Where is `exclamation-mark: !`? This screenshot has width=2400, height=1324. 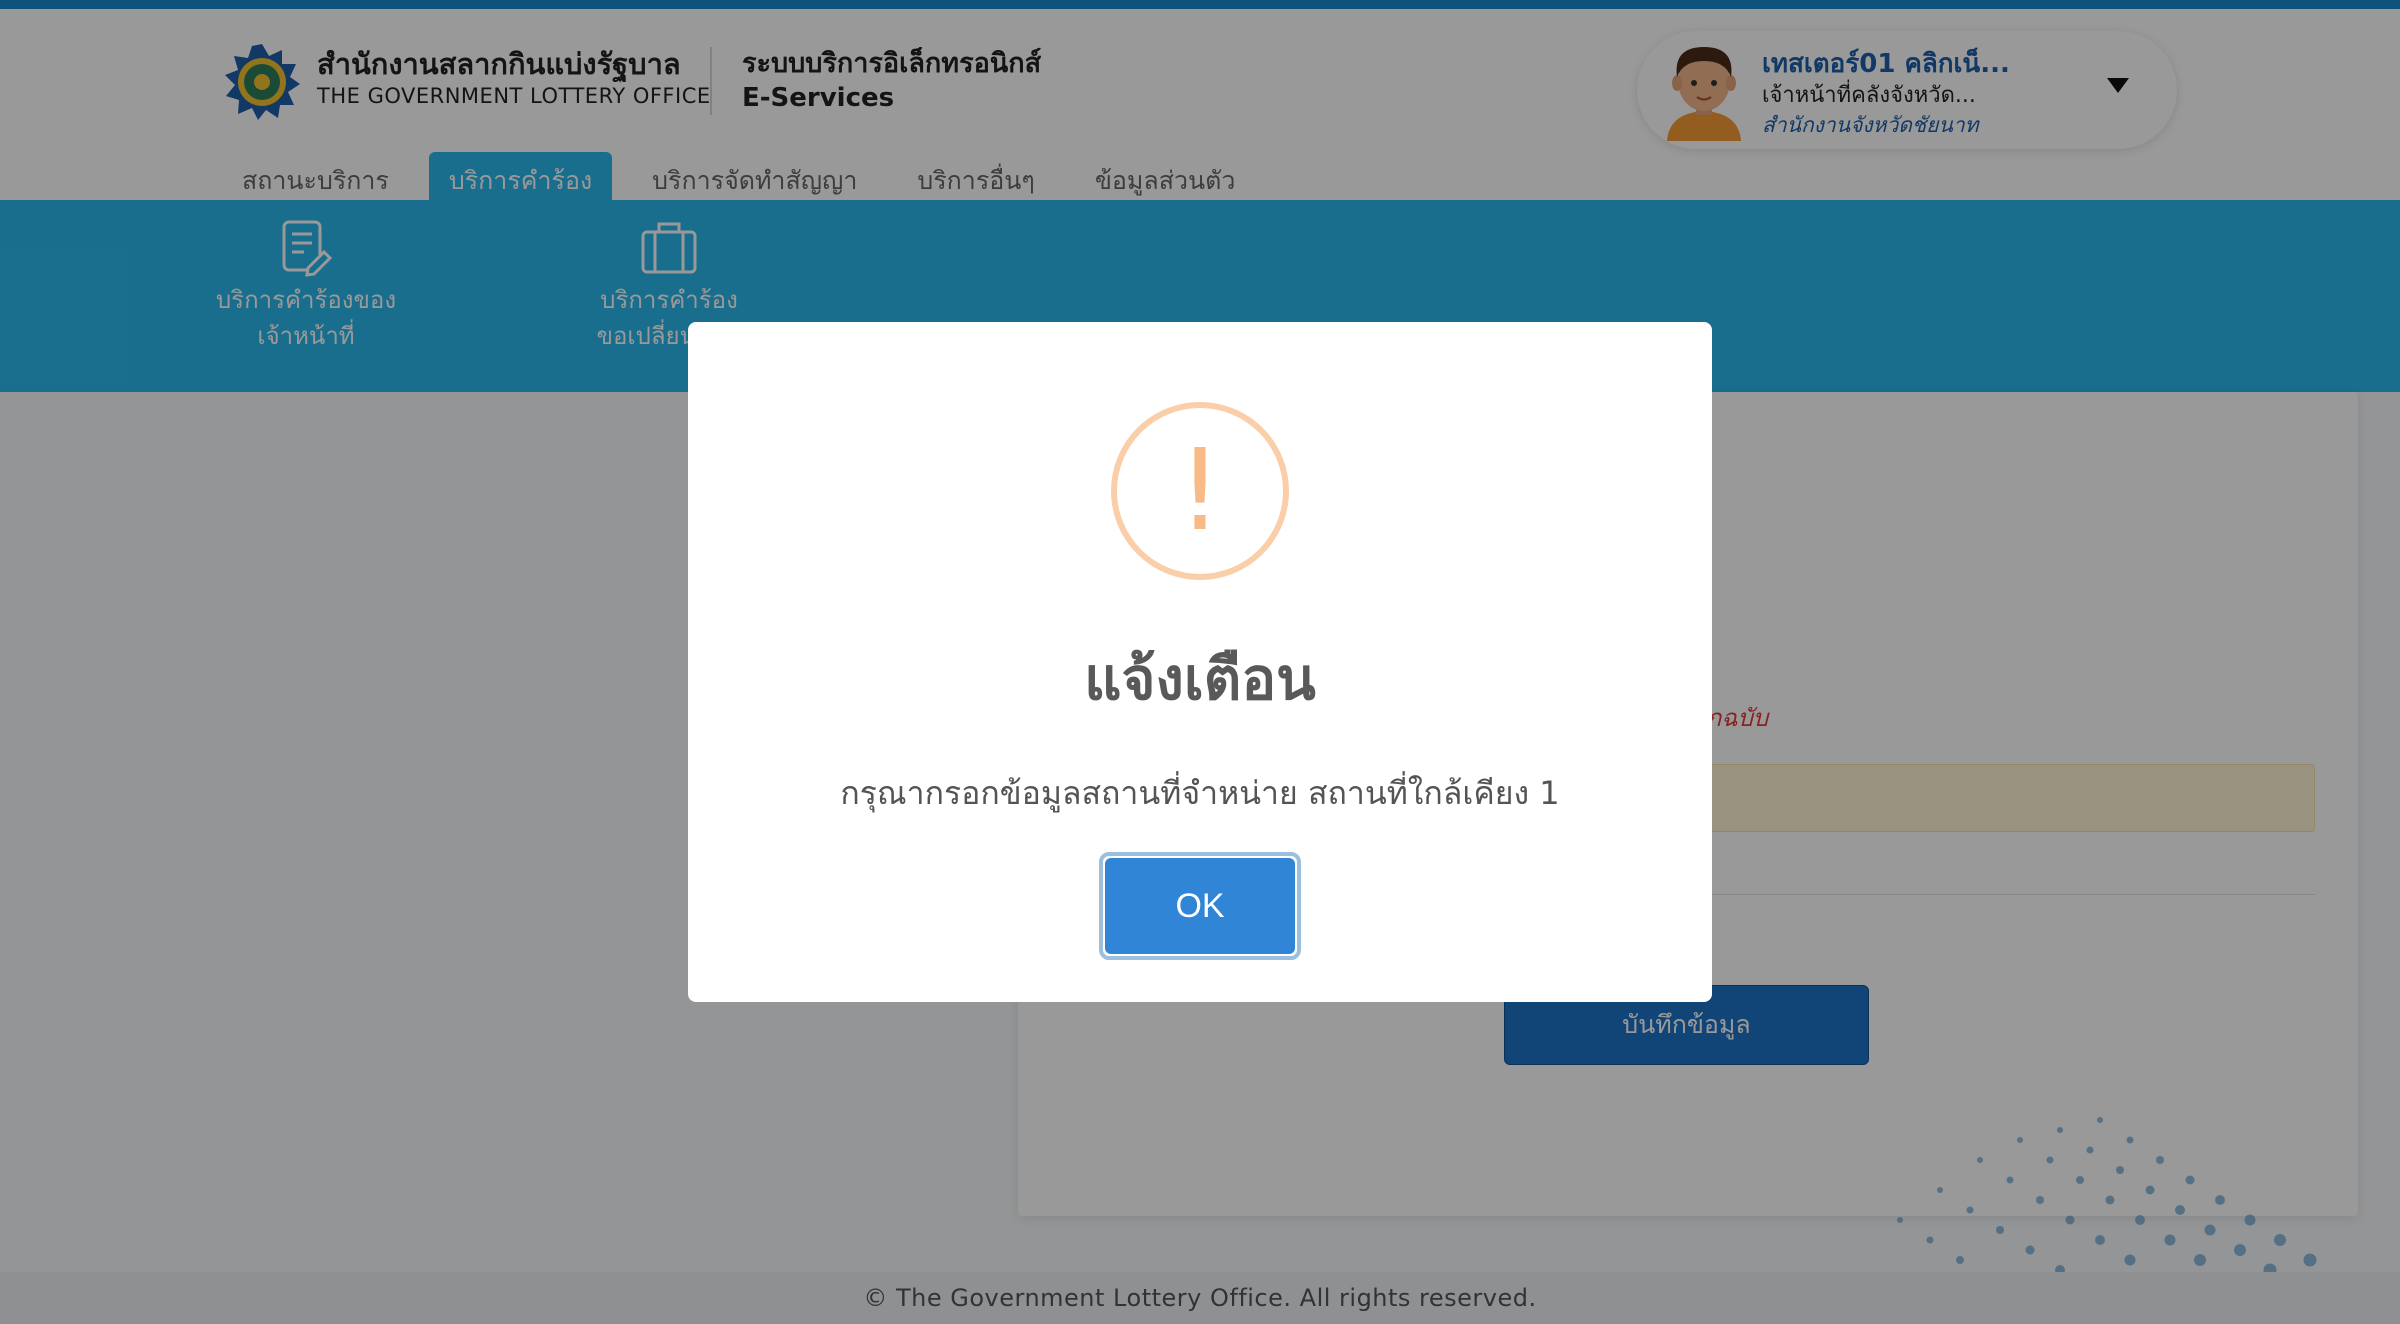
exclamation-mark: ! is located at coordinates (1200, 491).